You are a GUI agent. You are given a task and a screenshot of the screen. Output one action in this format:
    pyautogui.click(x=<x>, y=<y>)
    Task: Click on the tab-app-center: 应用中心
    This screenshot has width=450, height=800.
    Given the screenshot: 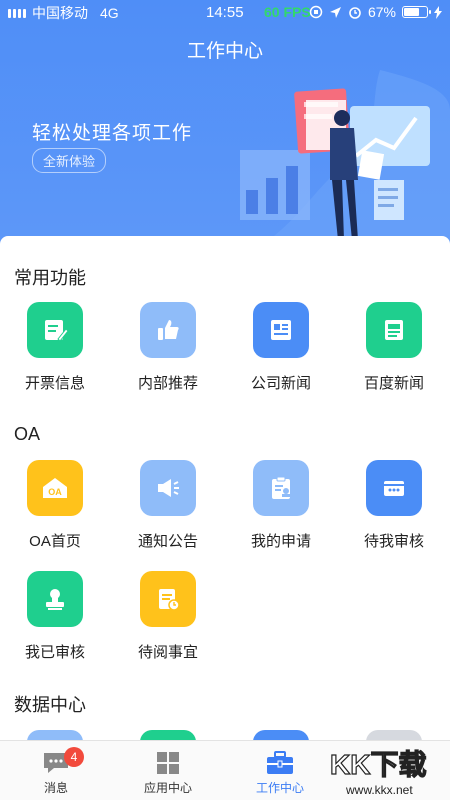 What is the action you would take?
    pyautogui.click(x=168, y=768)
    